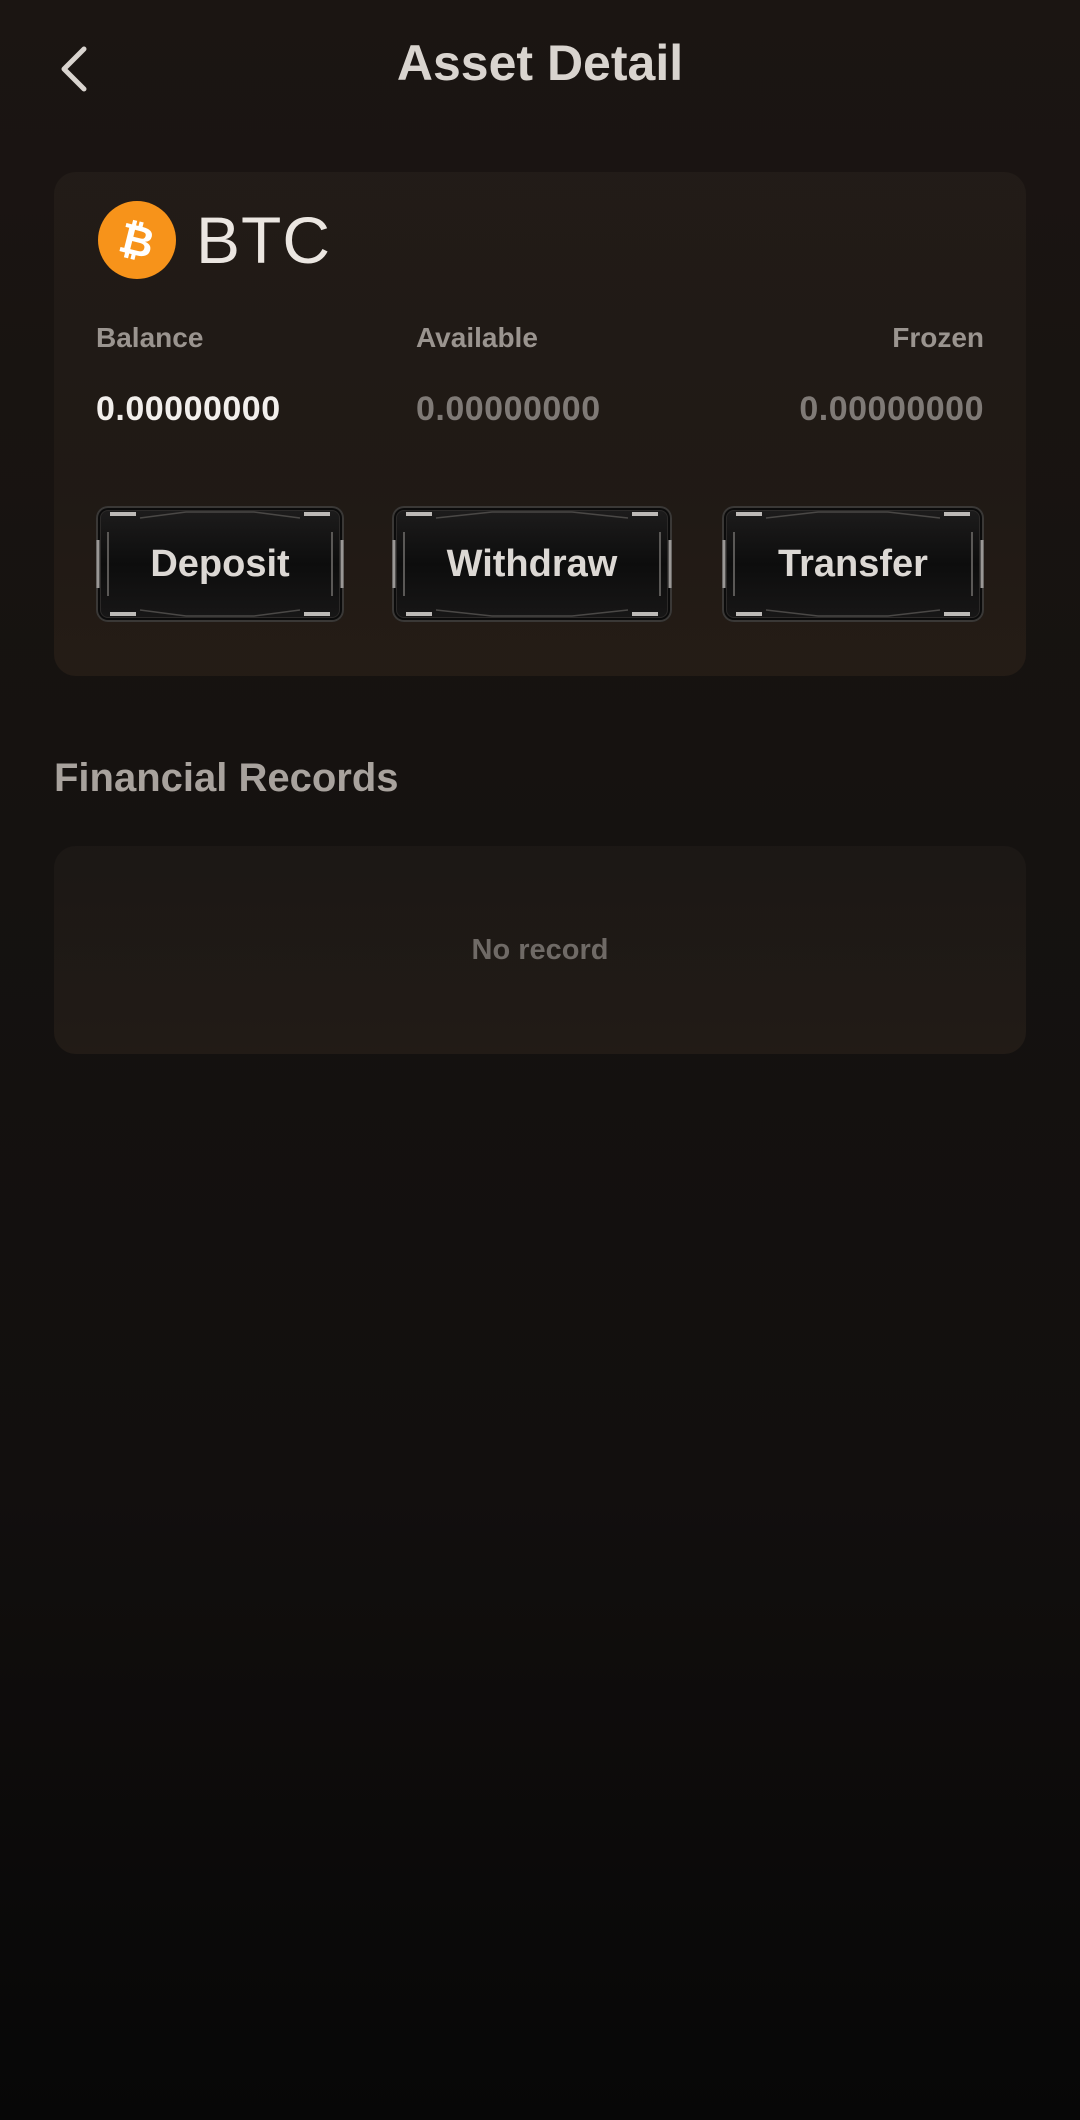 This screenshot has height=2120, width=1080. I want to click on action-buttons: Deposit Withdraw Transfer, so click(540, 564).